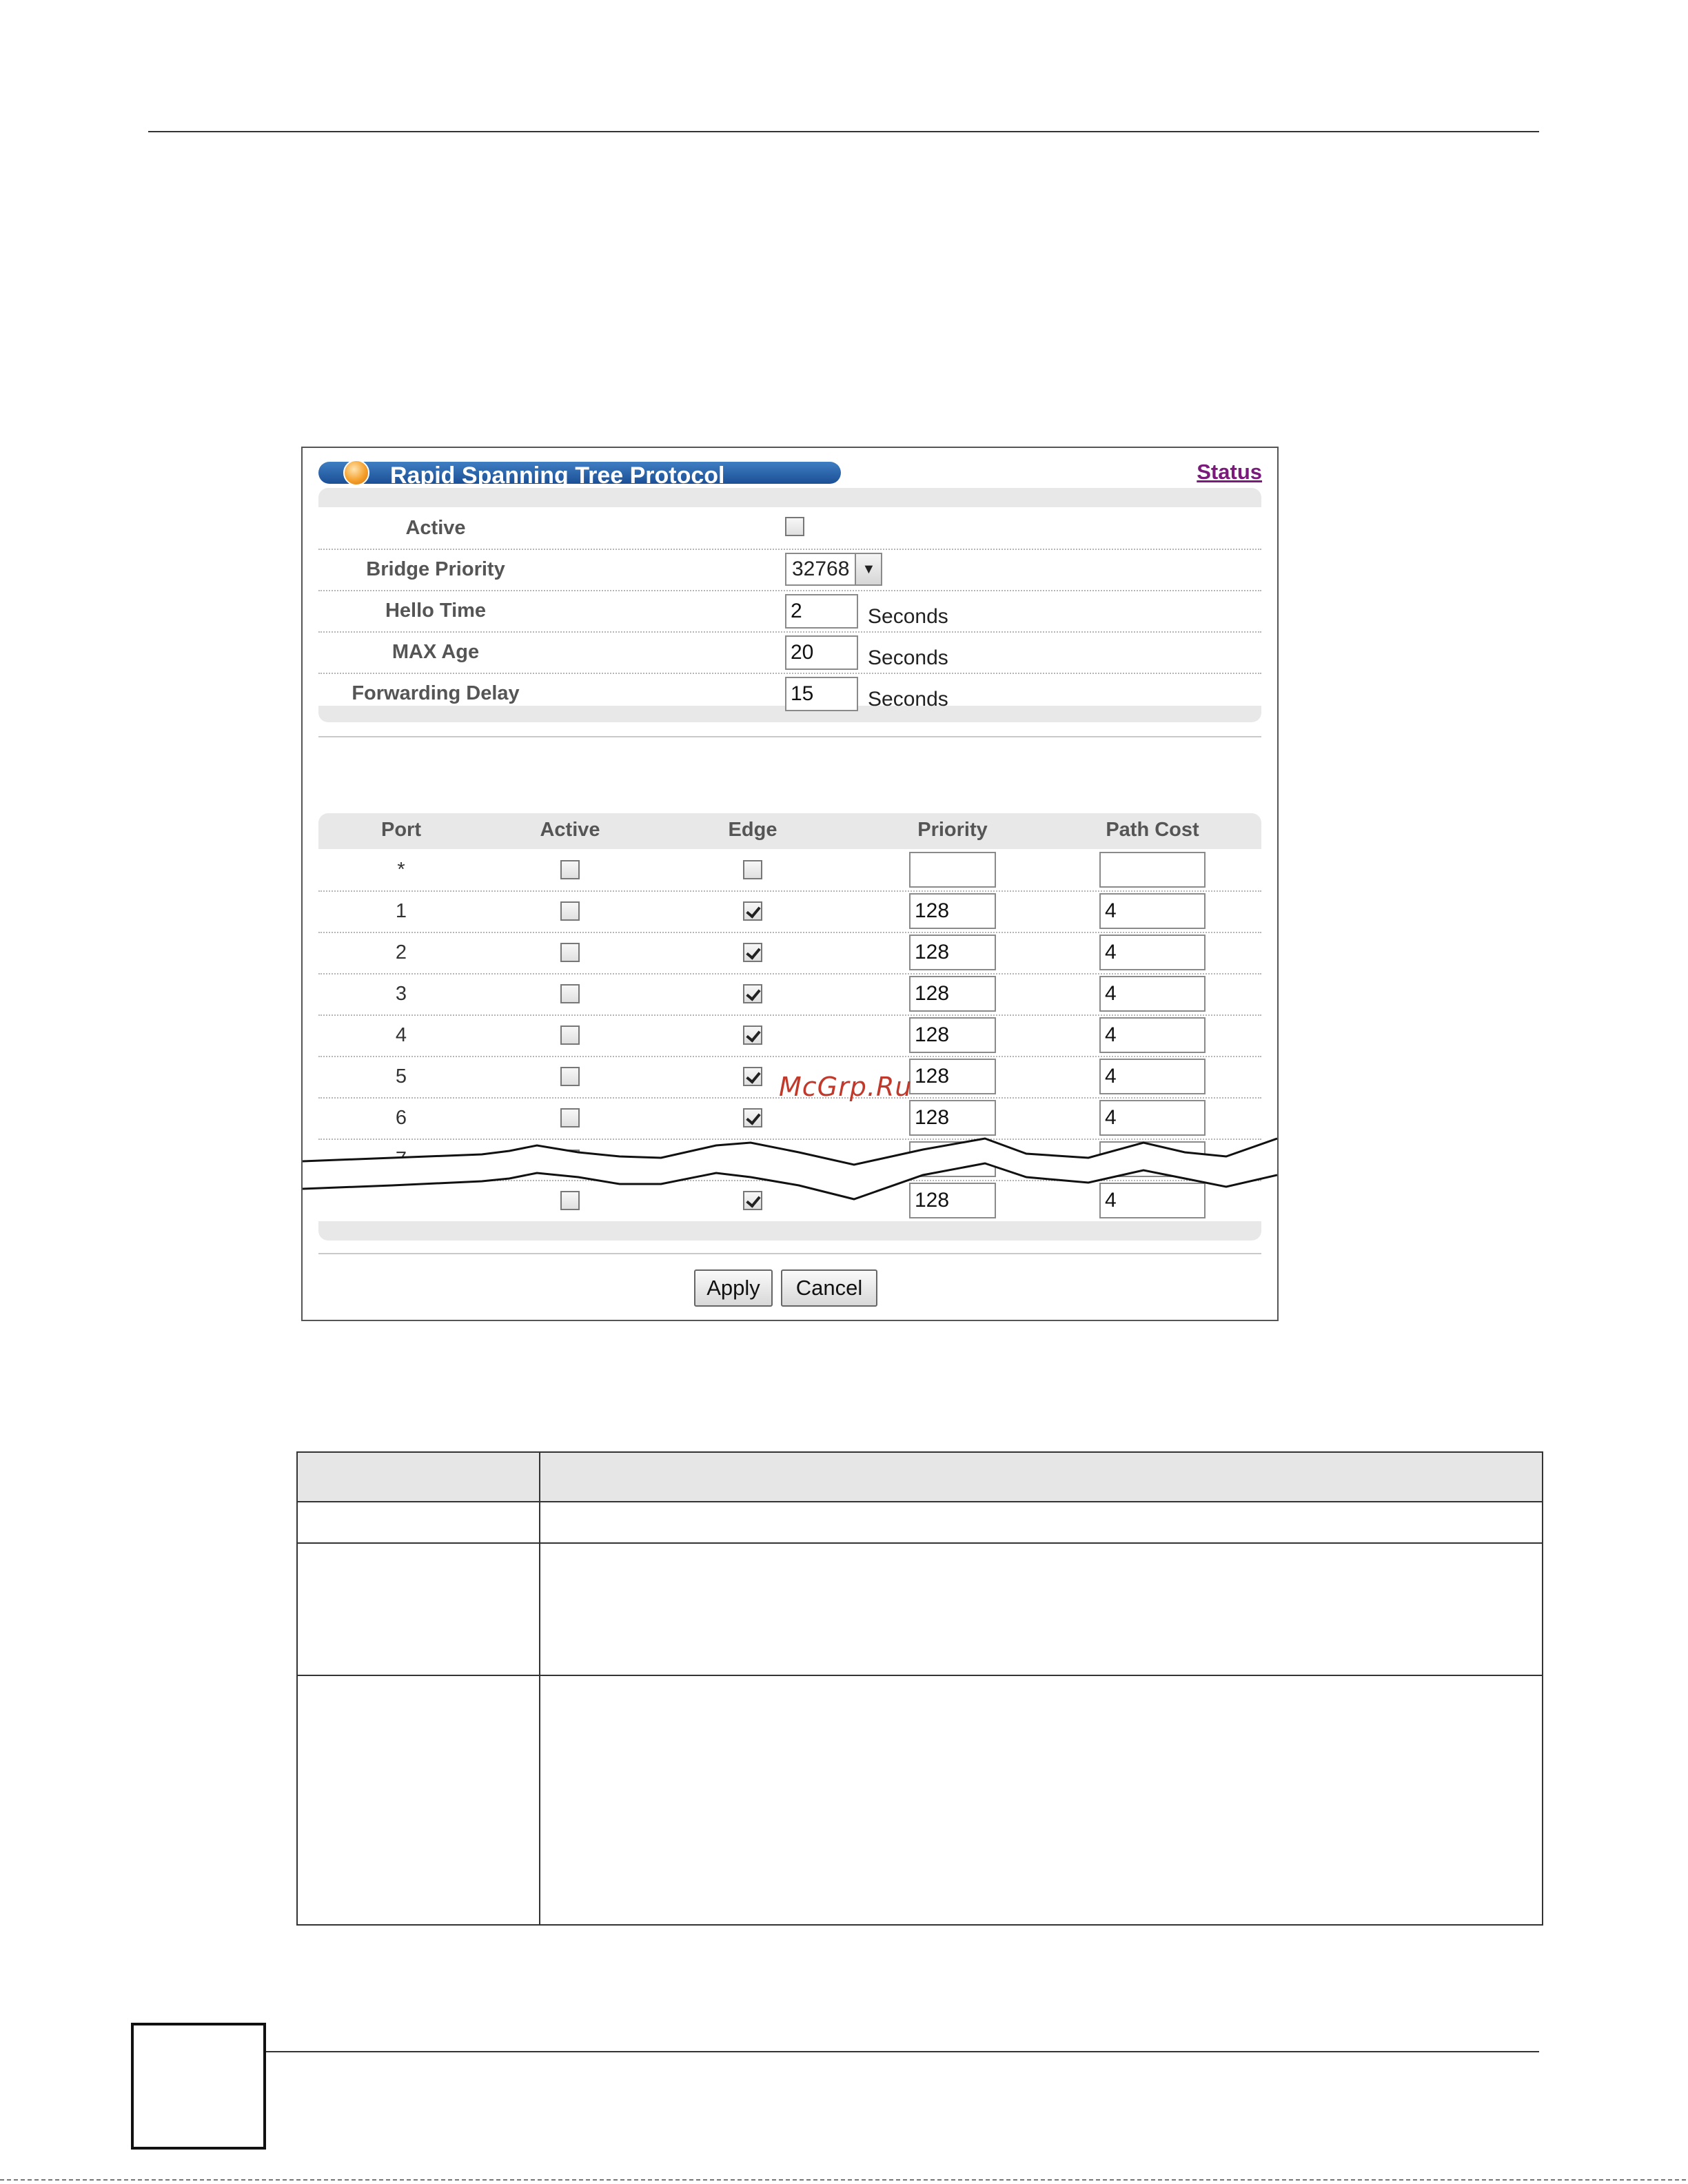  I want to click on forwarding-delay-input: 15, so click(821, 694).